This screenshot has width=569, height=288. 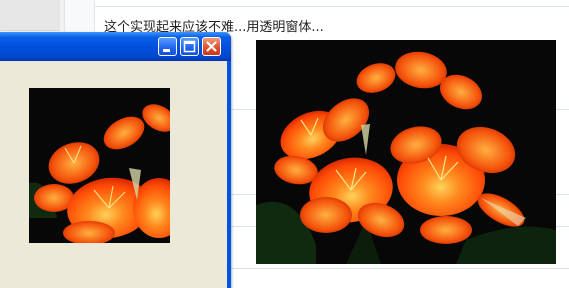 I want to click on maximize-button, so click(x=189, y=46).